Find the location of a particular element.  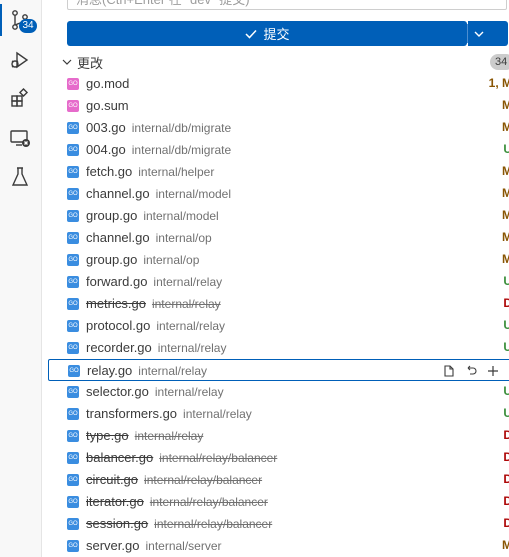

commit-label: 提交 is located at coordinates (276, 34).